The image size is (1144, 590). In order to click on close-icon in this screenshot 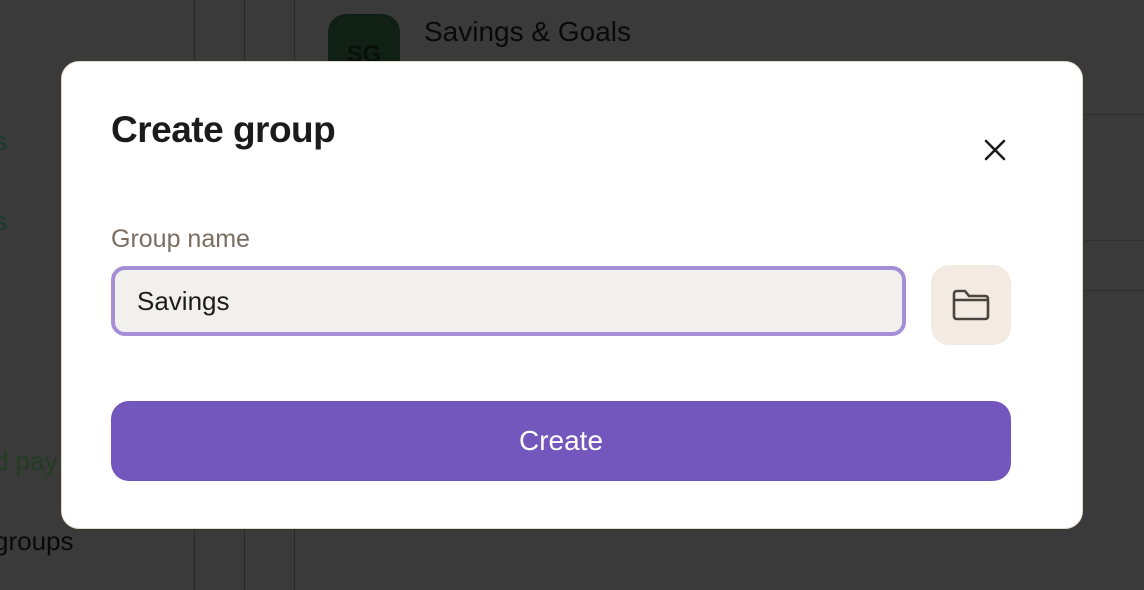, I will do `click(995, 150)`.